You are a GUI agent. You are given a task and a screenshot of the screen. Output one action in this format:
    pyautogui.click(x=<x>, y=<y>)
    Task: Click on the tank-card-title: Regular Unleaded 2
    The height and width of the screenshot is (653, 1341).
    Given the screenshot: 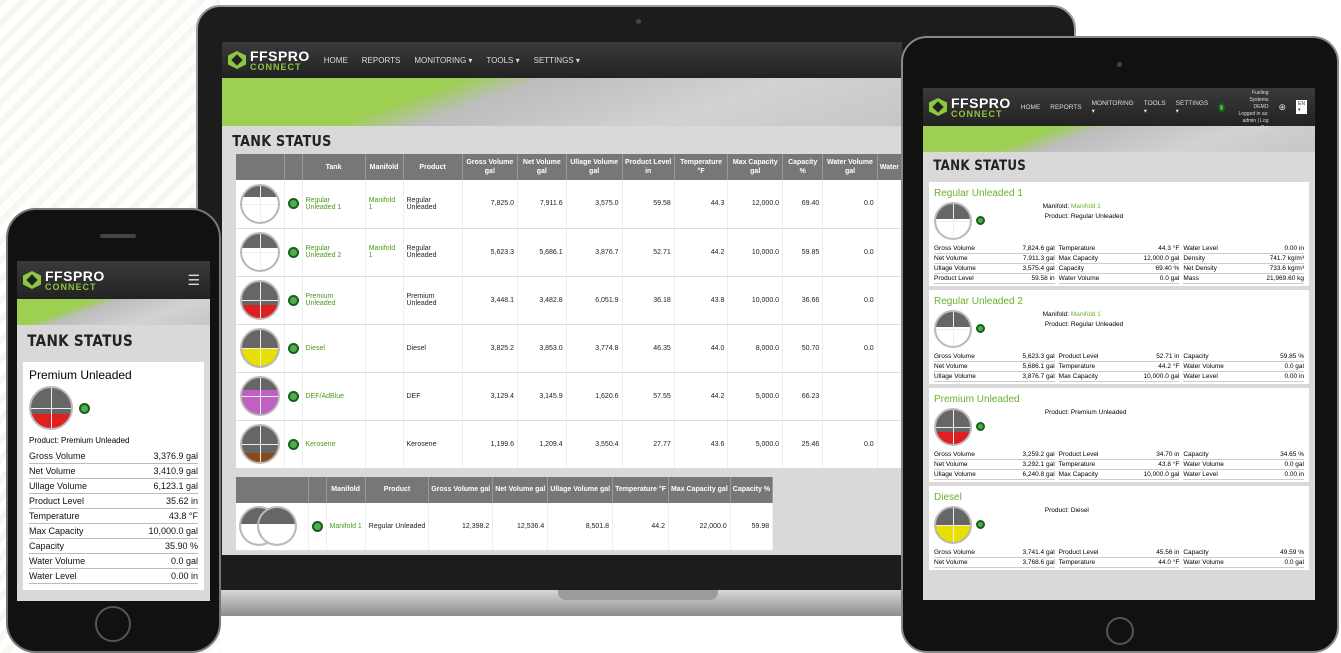 What is the action you would take?
    pyautogui.click(x=1119, y=301)
    